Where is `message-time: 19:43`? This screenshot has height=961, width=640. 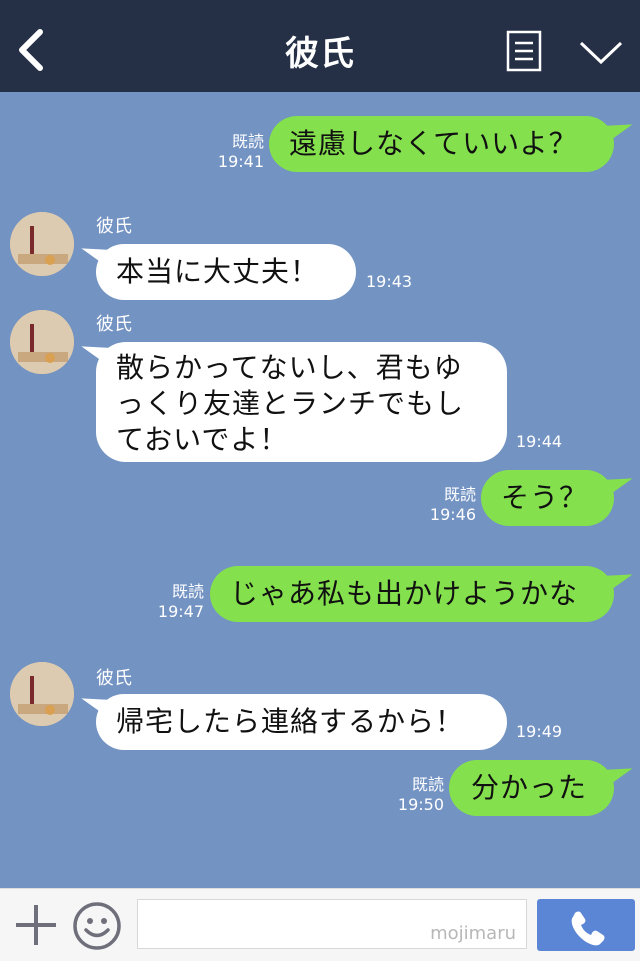 message-time: 19:43 is located at coordinates (389, 281).